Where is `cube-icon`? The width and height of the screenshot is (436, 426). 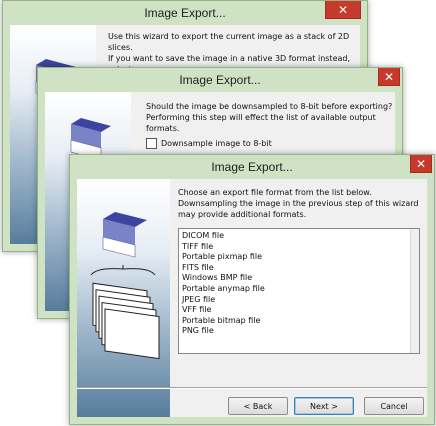 cube-icon is located at coordinates (124, 235).